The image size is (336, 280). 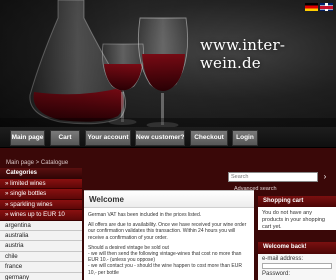 What do you see at coordinates (41, 215) in the screenshot?
I see `category-wines-up-to-10: » wines up to EUR 10` at bounding box center [41, 215].